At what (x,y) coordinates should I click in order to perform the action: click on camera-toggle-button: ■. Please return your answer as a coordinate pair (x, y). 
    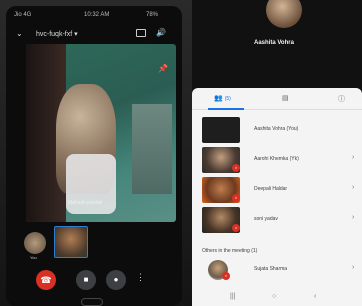
    Looking at the image, I should click on (86, 280).